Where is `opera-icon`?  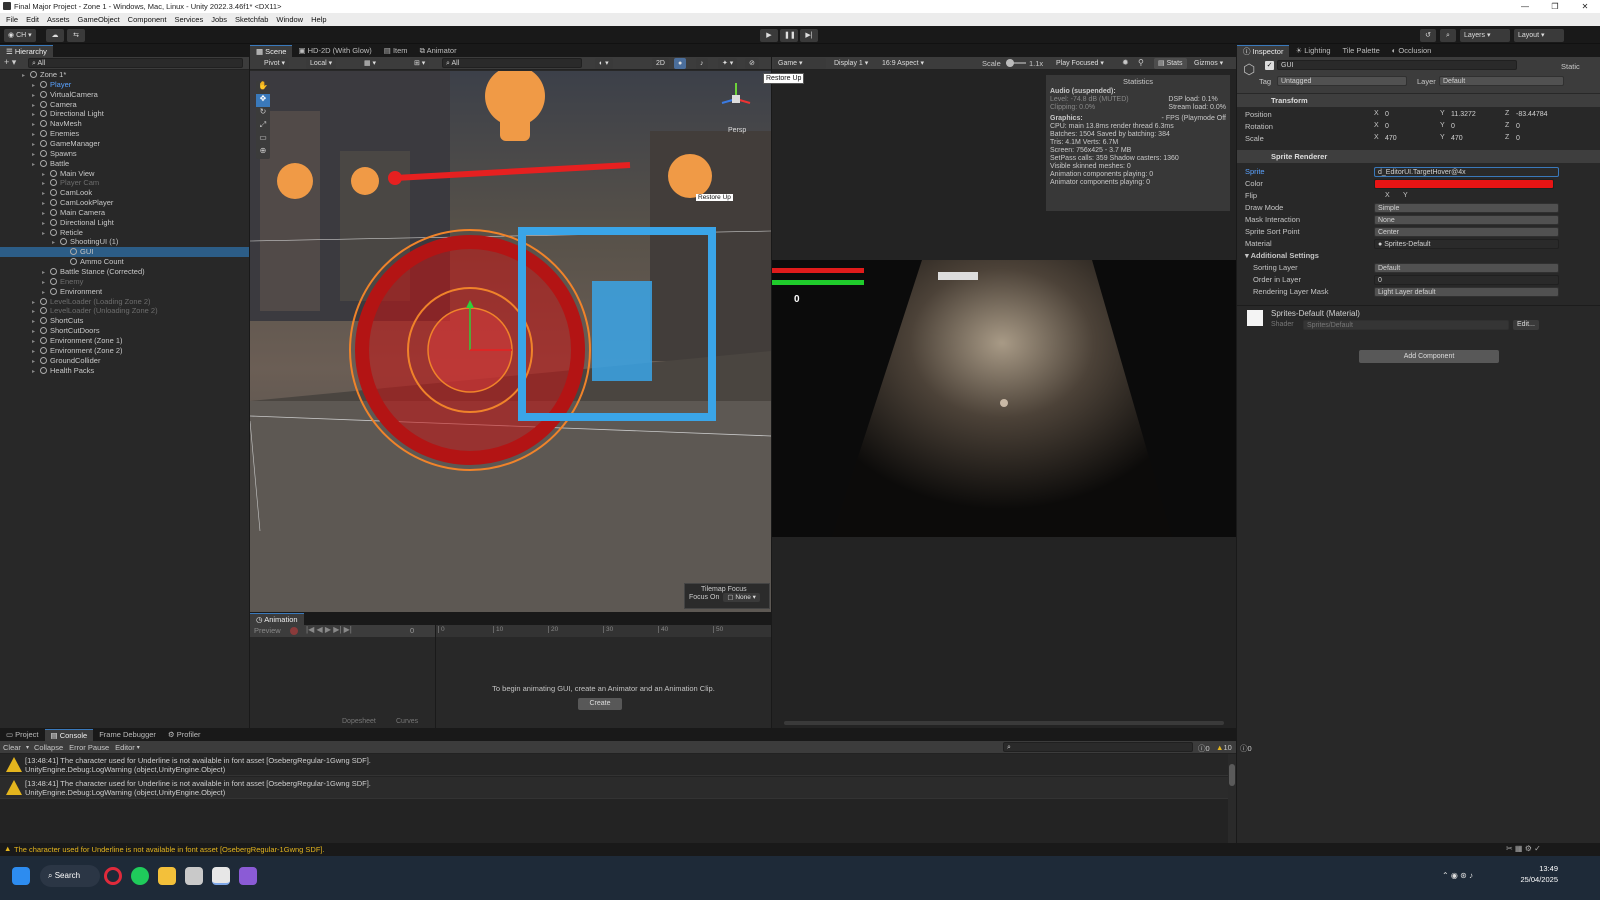
opera-icon is located at coordinates (113, 876).